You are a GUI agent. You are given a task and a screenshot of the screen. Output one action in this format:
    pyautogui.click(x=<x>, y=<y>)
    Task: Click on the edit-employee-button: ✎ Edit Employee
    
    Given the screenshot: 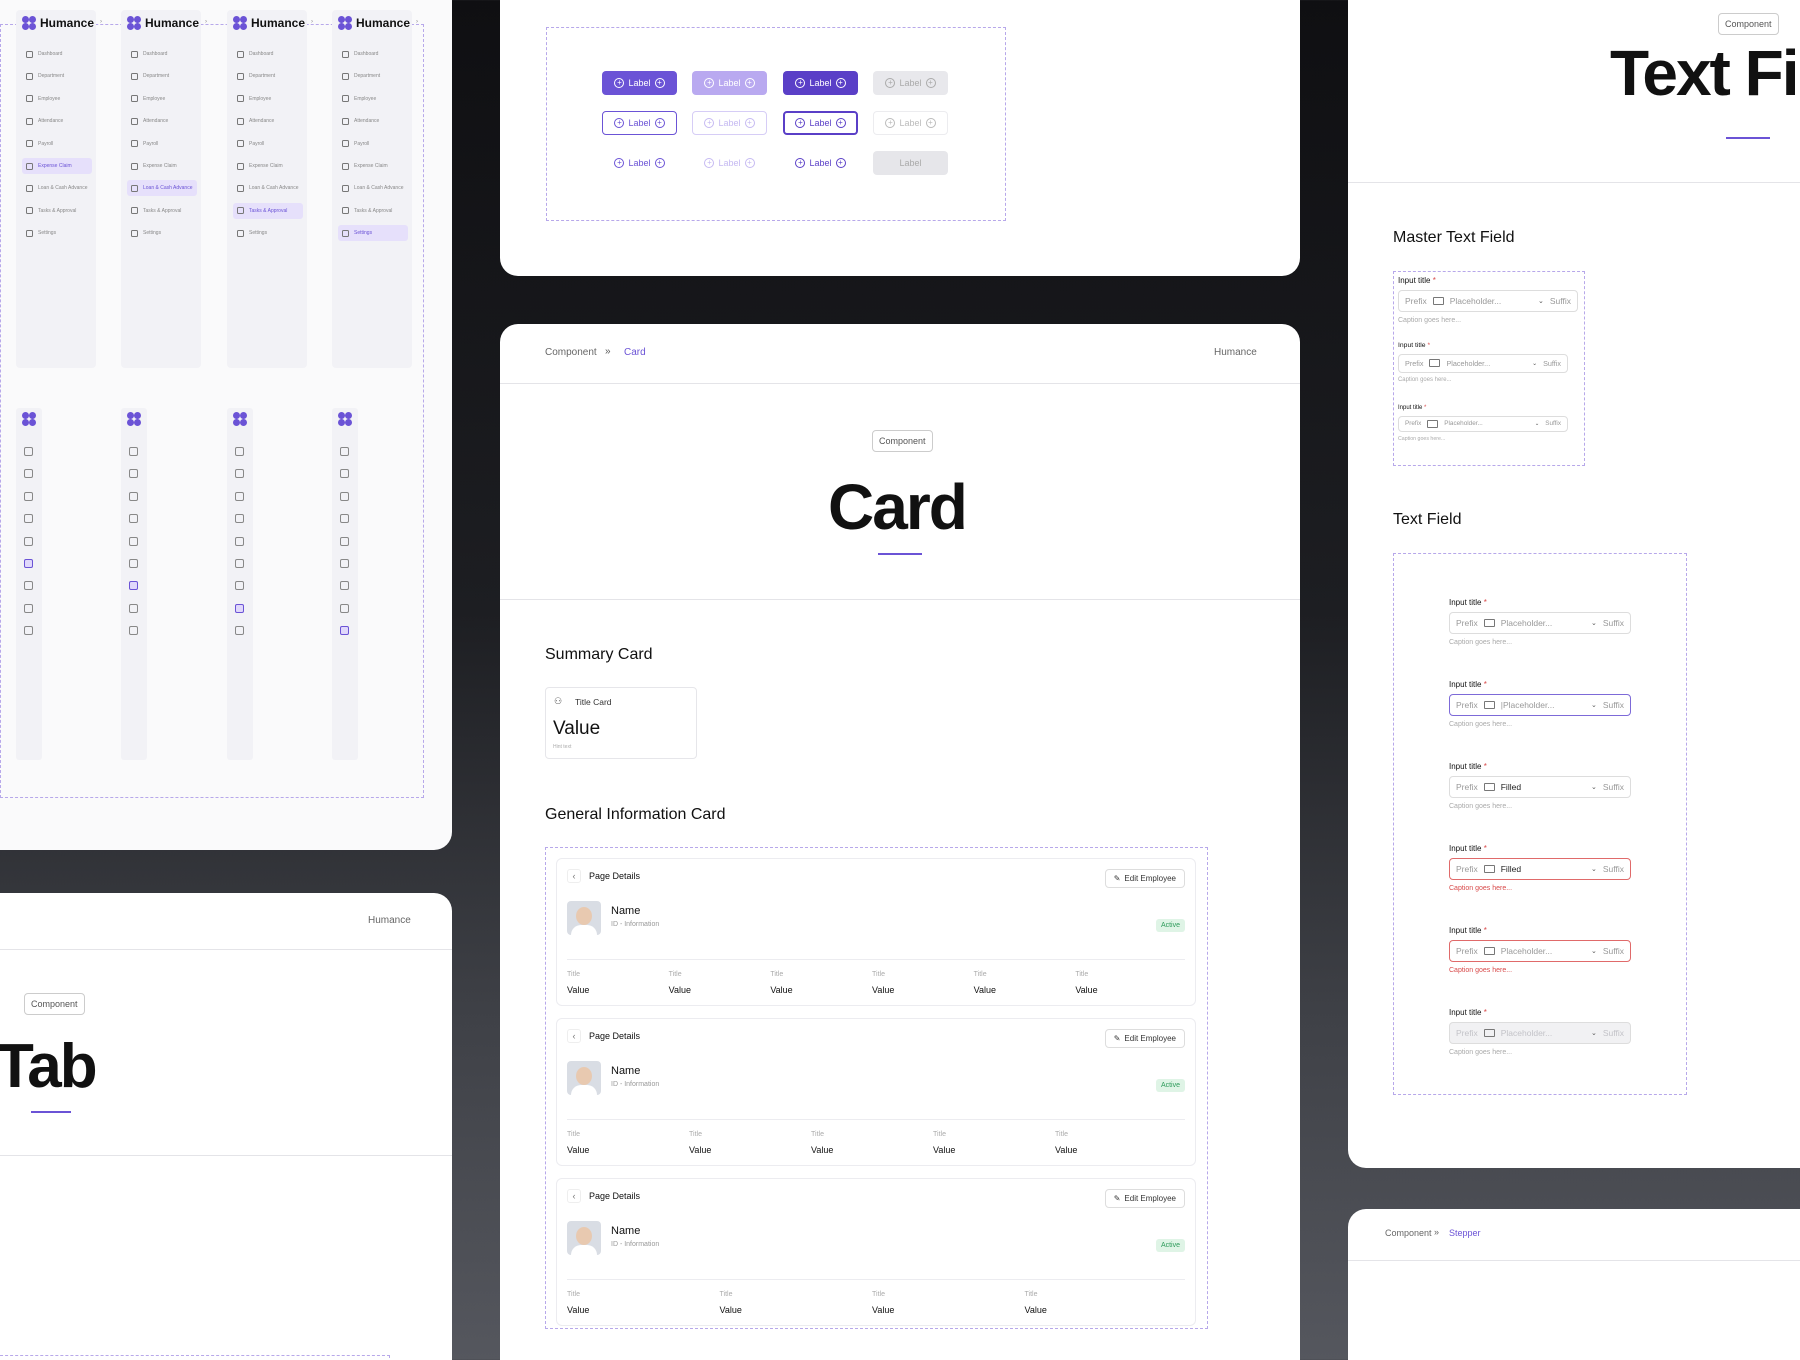 What is the action you would take?
    pyautogui.click(x=1144, y=1198)
    